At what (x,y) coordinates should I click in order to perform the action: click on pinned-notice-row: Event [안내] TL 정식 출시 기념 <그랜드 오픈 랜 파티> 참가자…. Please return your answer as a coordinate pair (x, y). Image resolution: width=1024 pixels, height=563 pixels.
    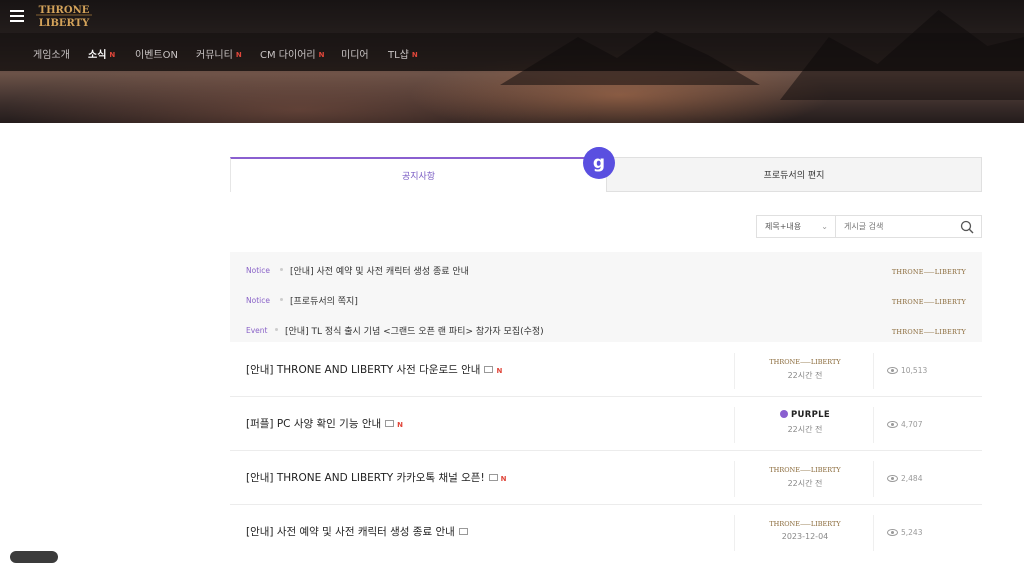
    Looking at the image, I should click on (606, 329).